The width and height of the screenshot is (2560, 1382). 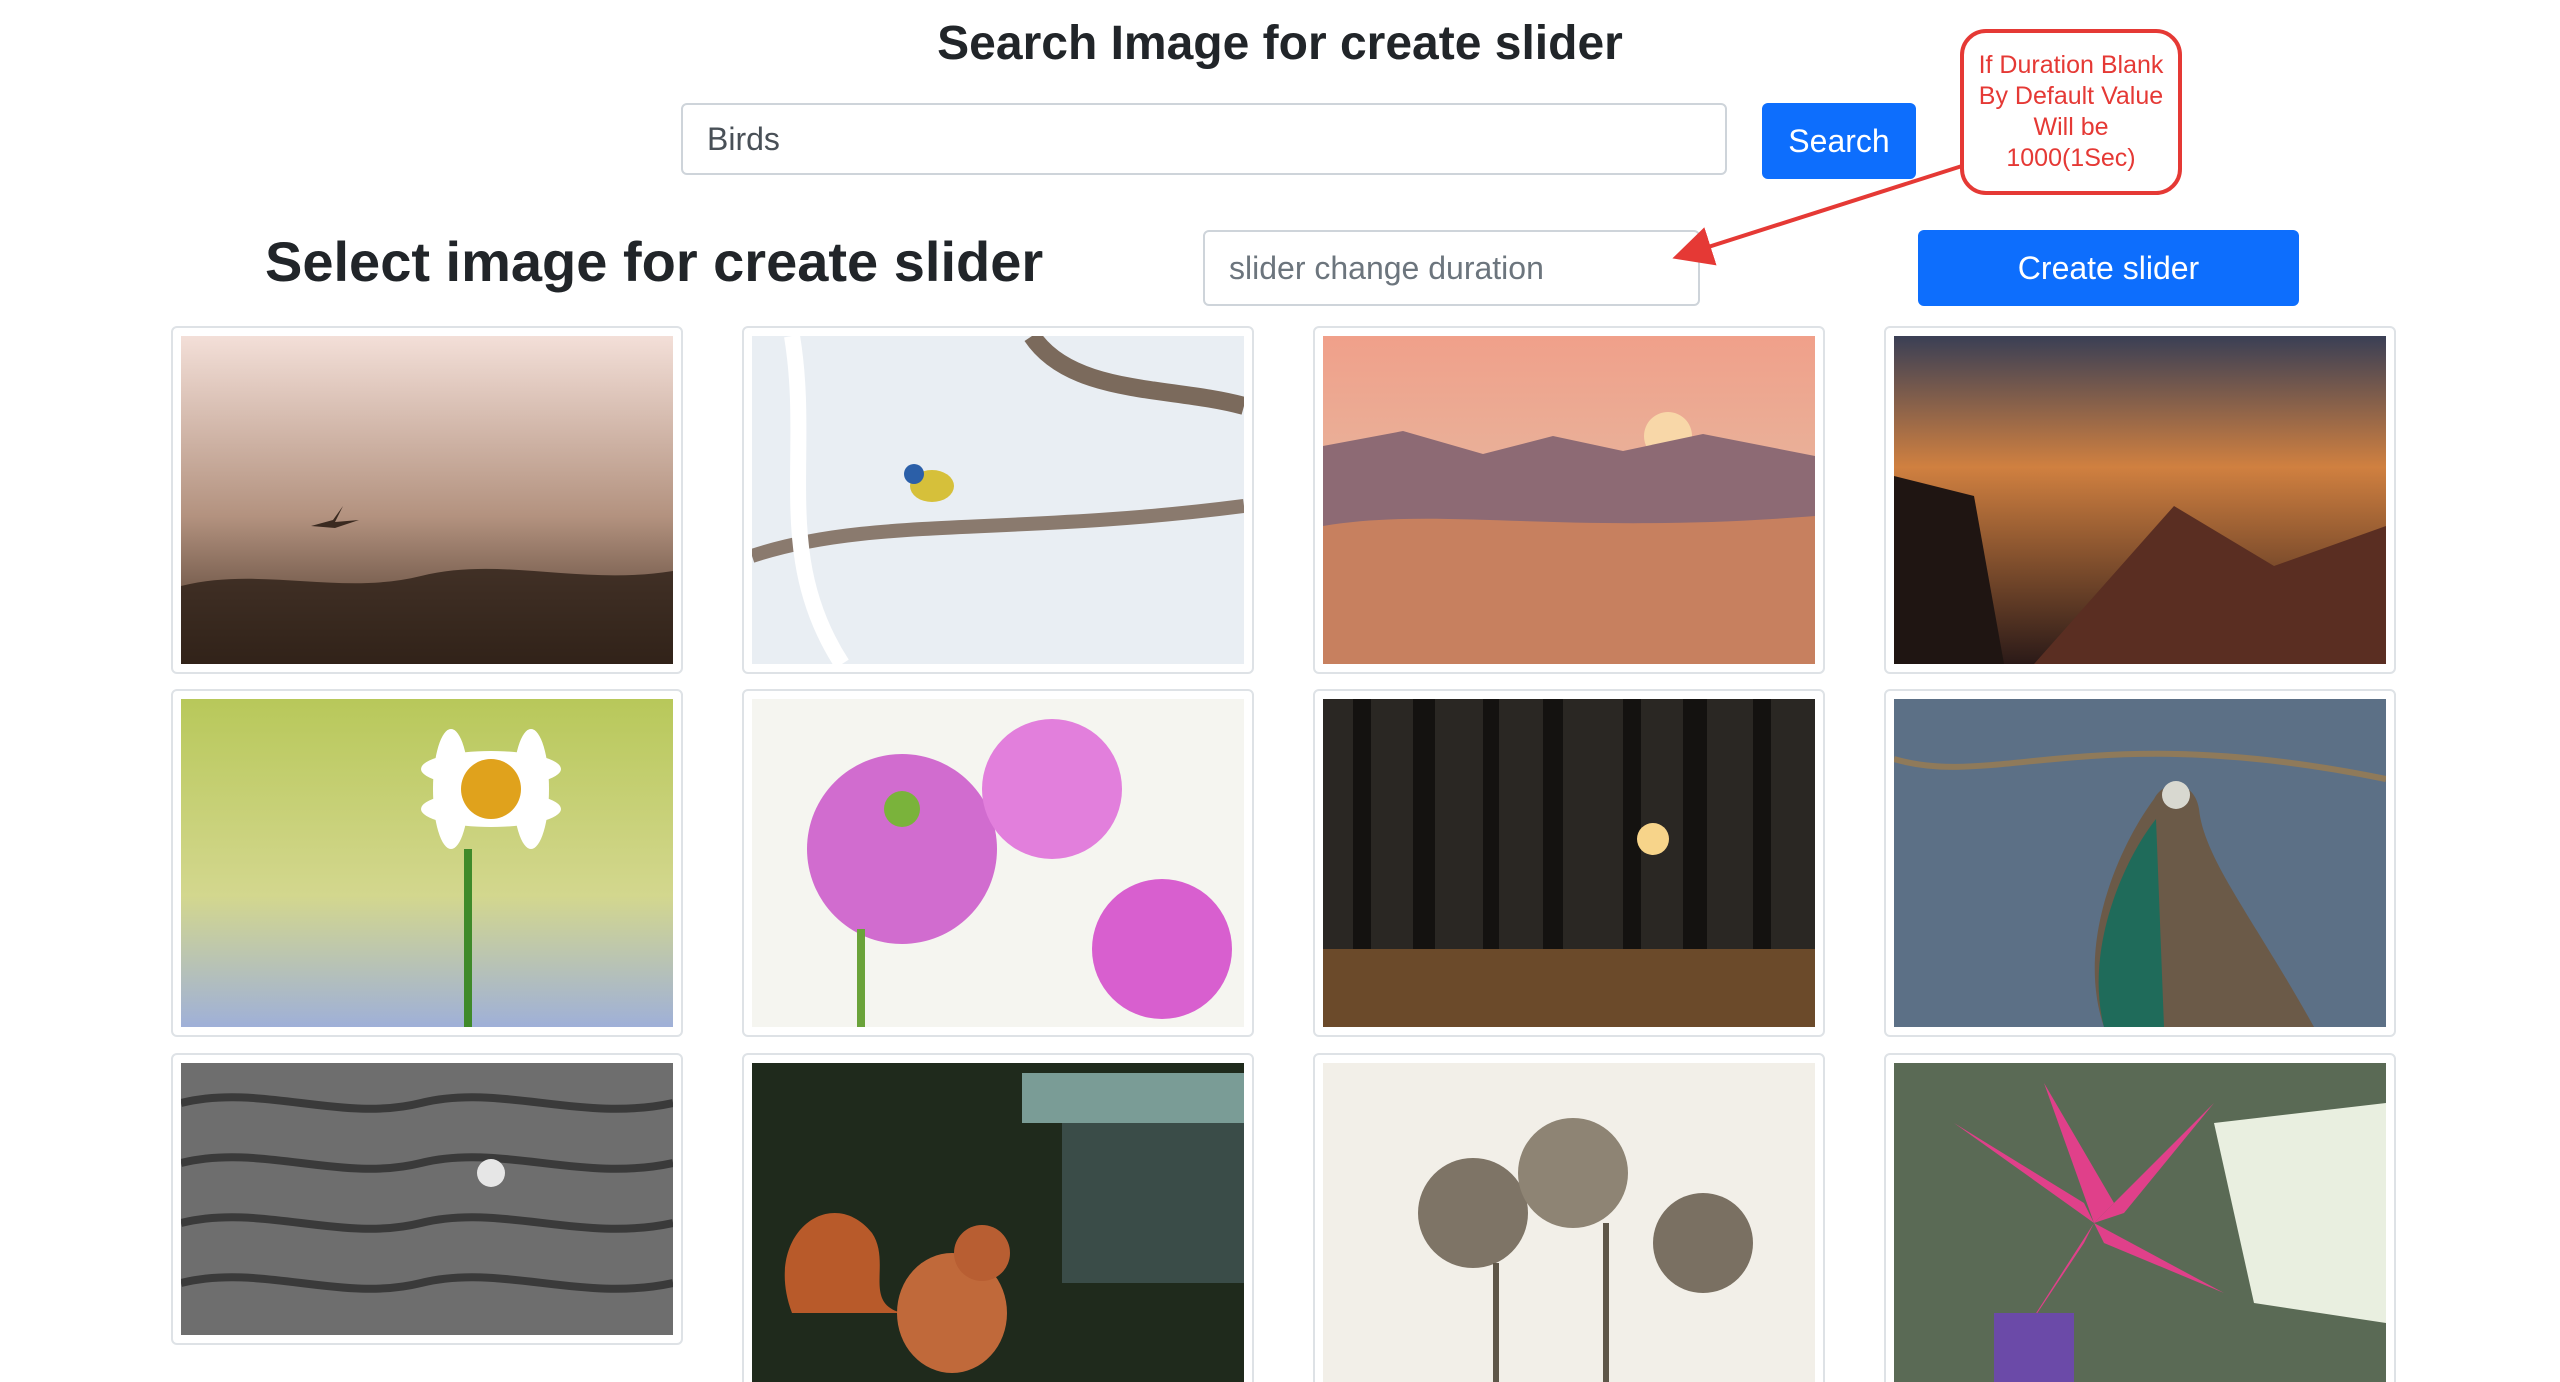 I want to click on heron-image, so click(x=427, y=500).